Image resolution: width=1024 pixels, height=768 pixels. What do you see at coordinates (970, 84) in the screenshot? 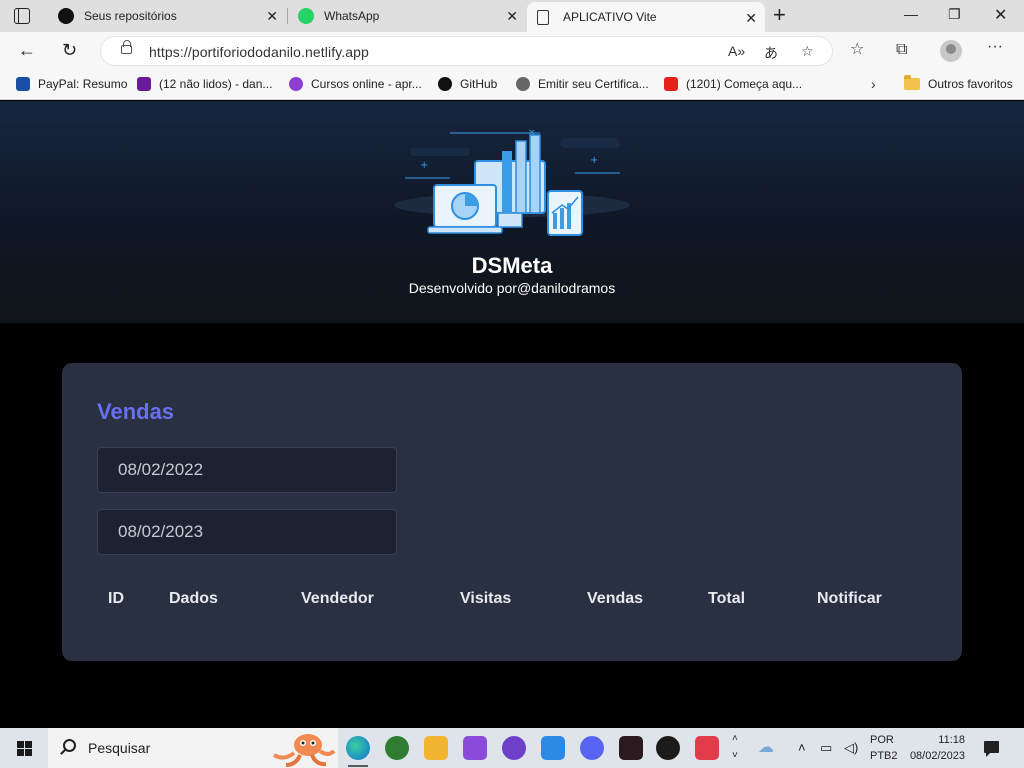
I see `other-favorites-label: Outros favoritos` at bounding box center [970, 84].